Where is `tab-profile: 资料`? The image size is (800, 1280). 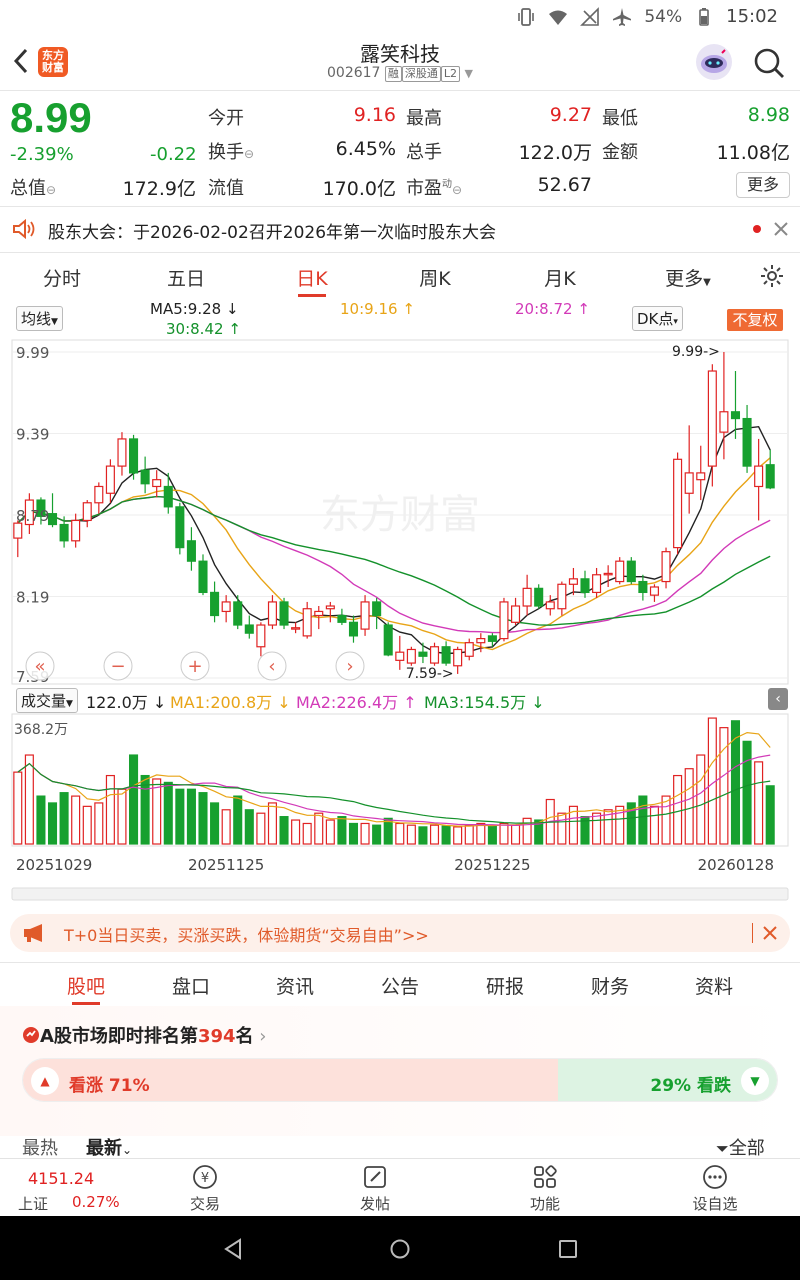 tab-profile: 资料 is located at coordinates (714, 985).